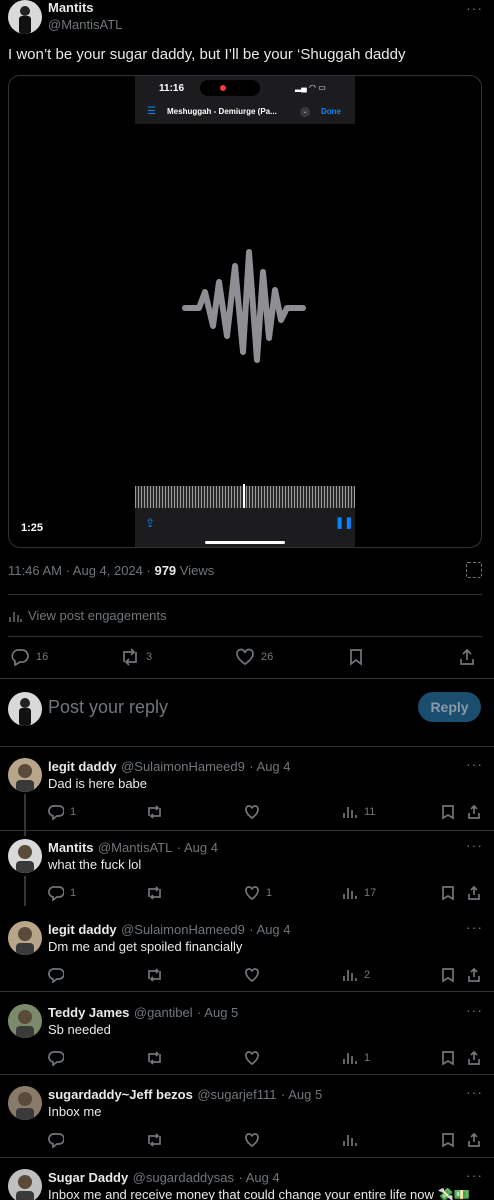 The height and width of the screenshot is (1200, 494). I want to click on pause-icon: ❚❚, so click(344, 522).